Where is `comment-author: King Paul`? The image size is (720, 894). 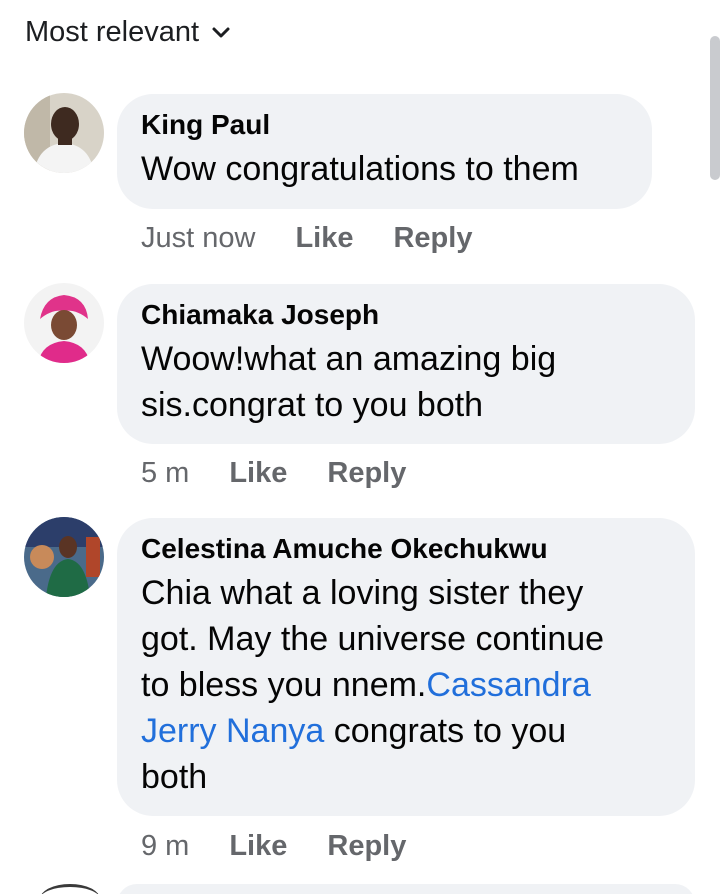
comment-author: King Paul is located at coordinates (384, 125).